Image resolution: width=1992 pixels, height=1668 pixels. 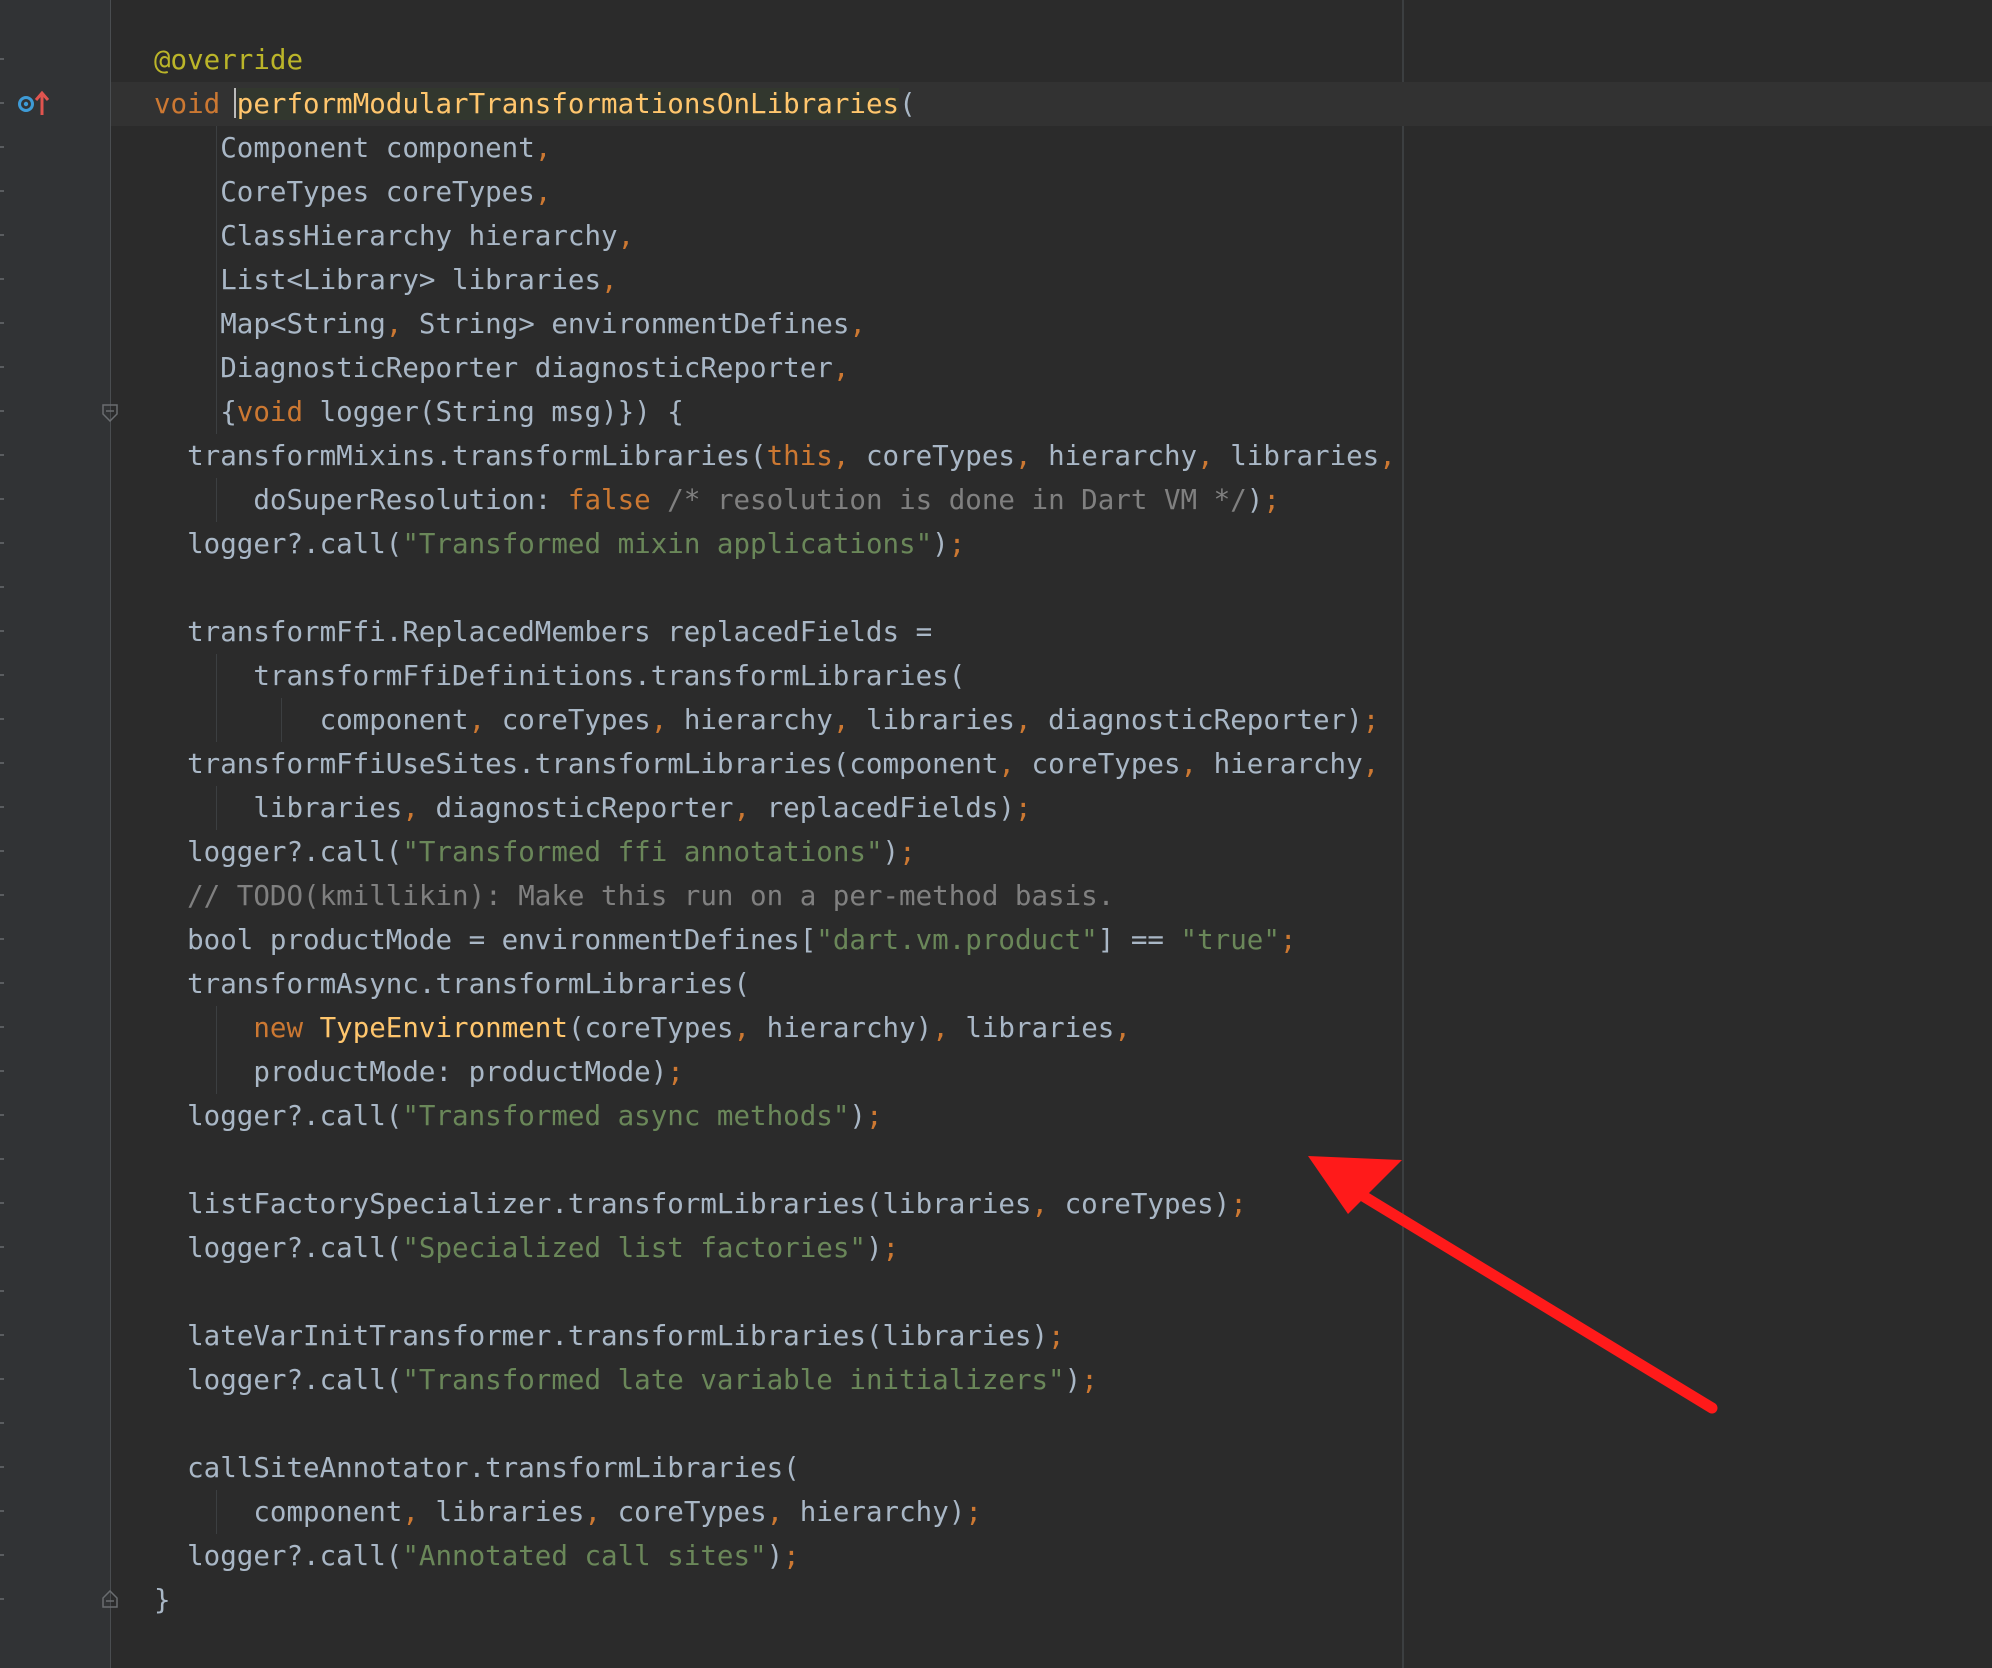 What do you see at coordinates (162, 1600) in the screenshot?
I see `code-line: }` at bounding box center [162, 1600].